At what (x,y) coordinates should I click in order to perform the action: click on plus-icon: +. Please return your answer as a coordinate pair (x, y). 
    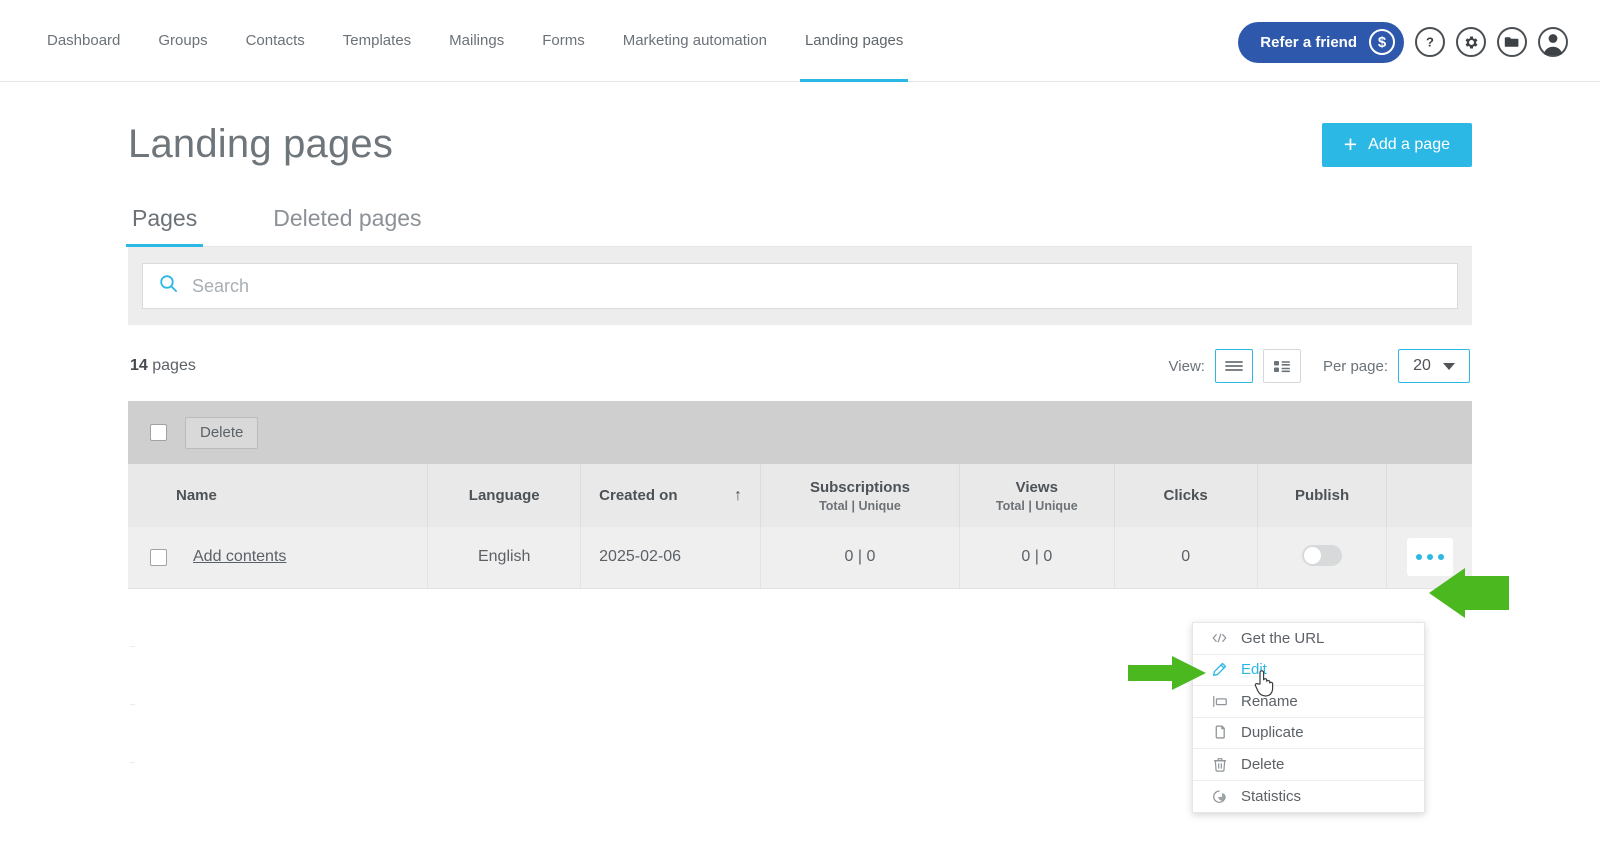
    Looking at the image, I should click on (1350, 144).